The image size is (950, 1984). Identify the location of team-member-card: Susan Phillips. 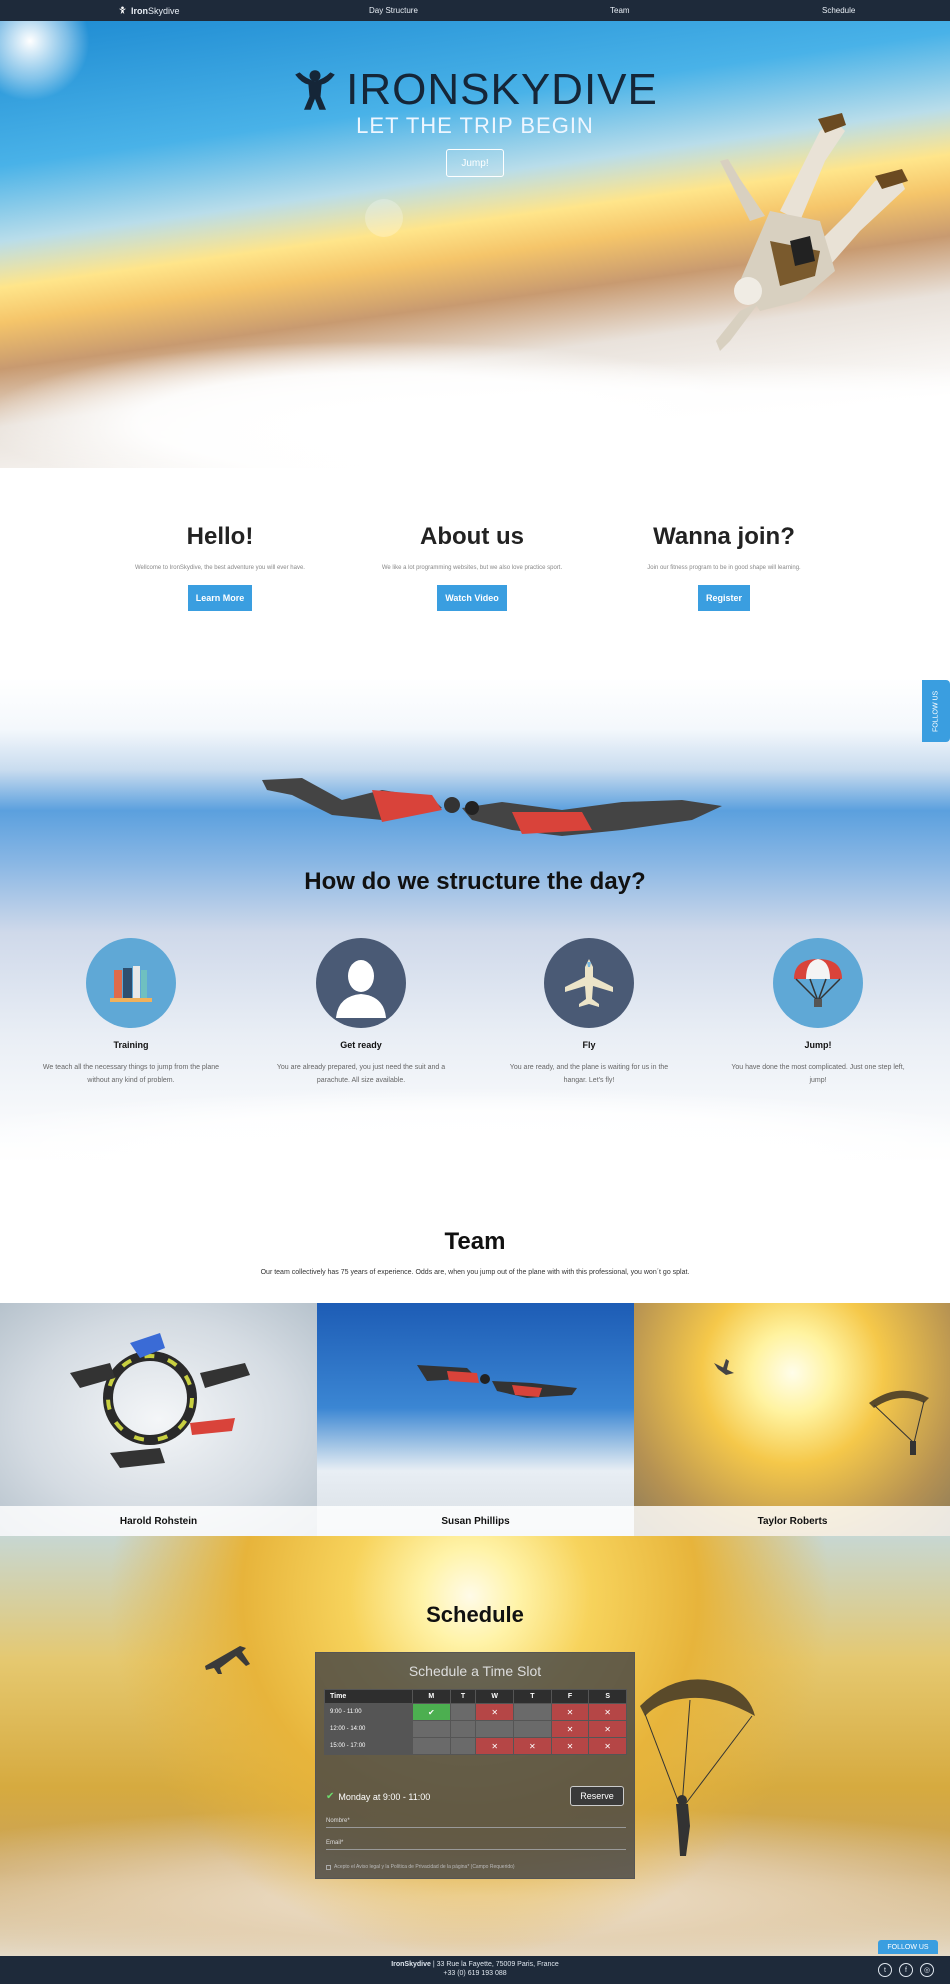
(475, 1419).